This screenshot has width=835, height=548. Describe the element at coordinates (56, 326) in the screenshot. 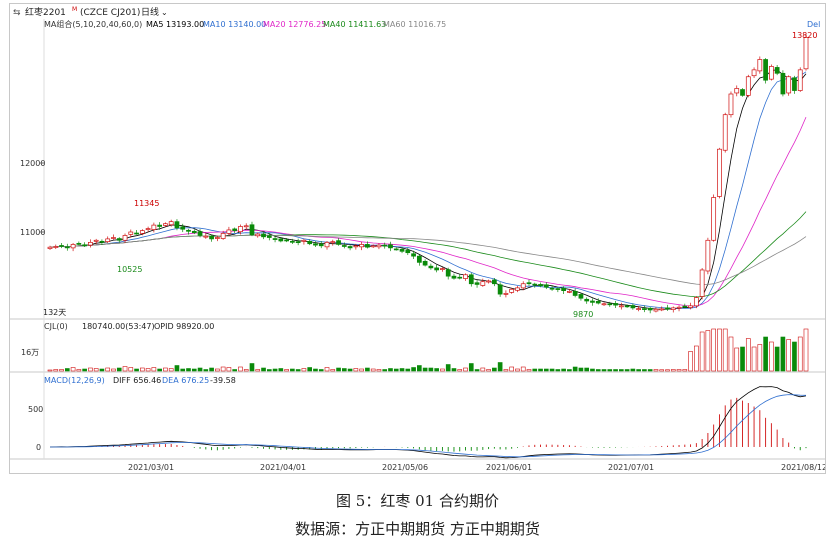

I see `vol-legend-title: CJL(0)` at that location.